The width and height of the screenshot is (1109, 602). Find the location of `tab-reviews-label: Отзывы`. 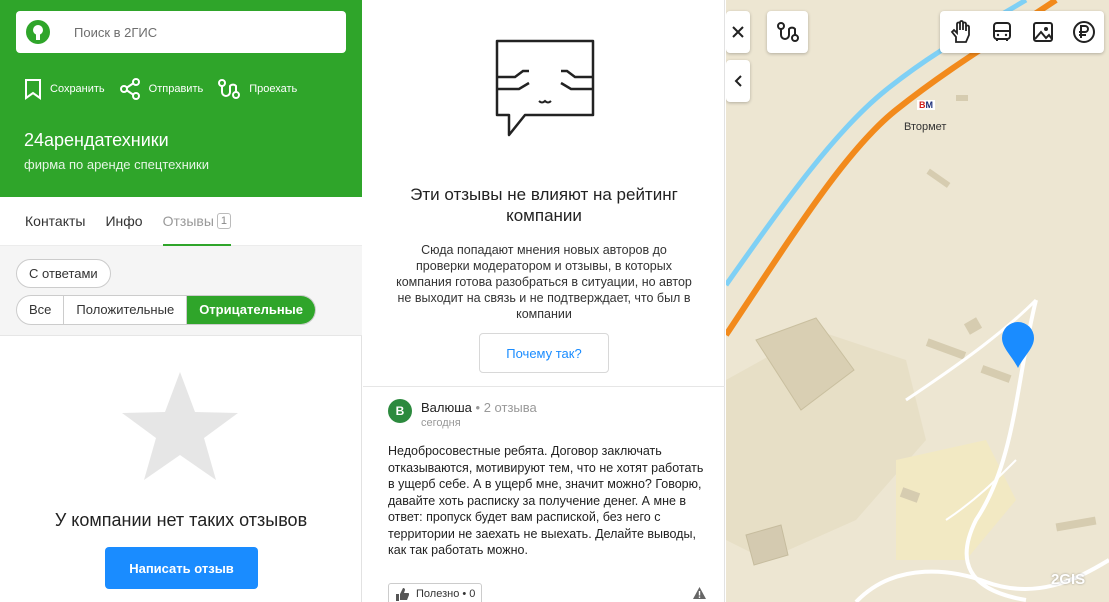

tab-reviews-label: Отзывы is located at coordinates (188, 221).